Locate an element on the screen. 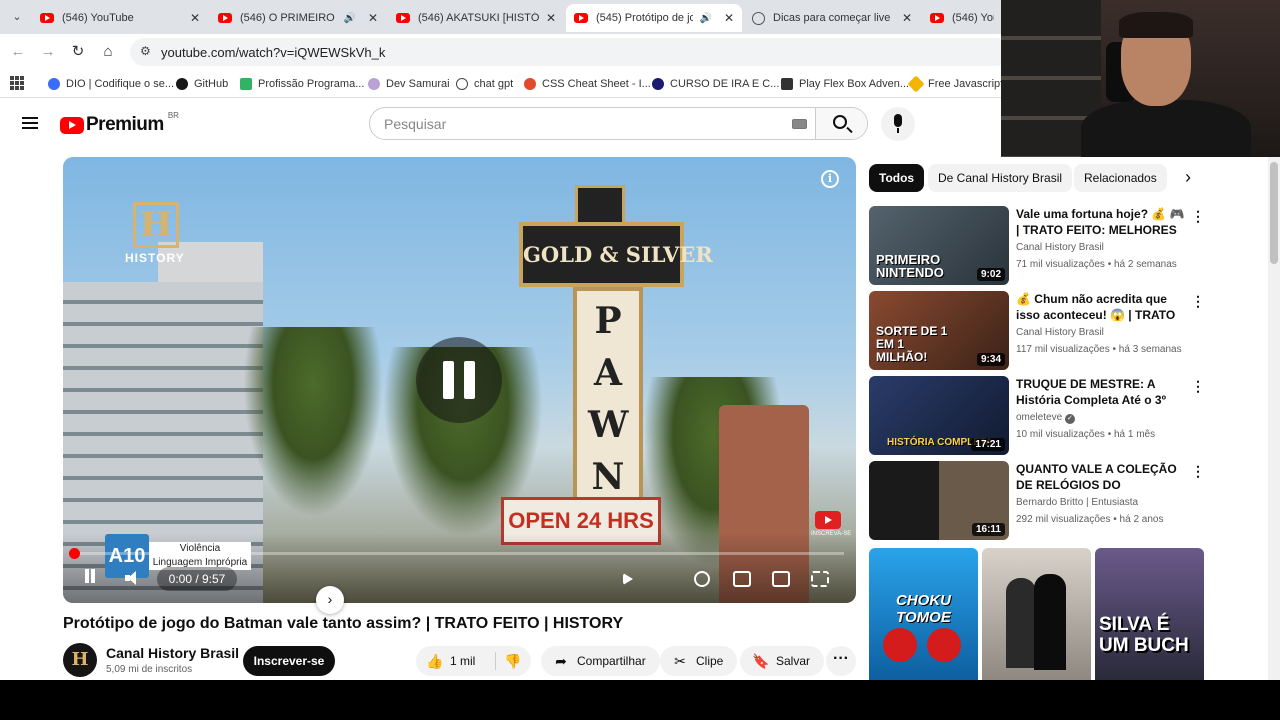 This screenshot has width=1280, height=720. webcam-overlay is located at coordinates (1140, 78).